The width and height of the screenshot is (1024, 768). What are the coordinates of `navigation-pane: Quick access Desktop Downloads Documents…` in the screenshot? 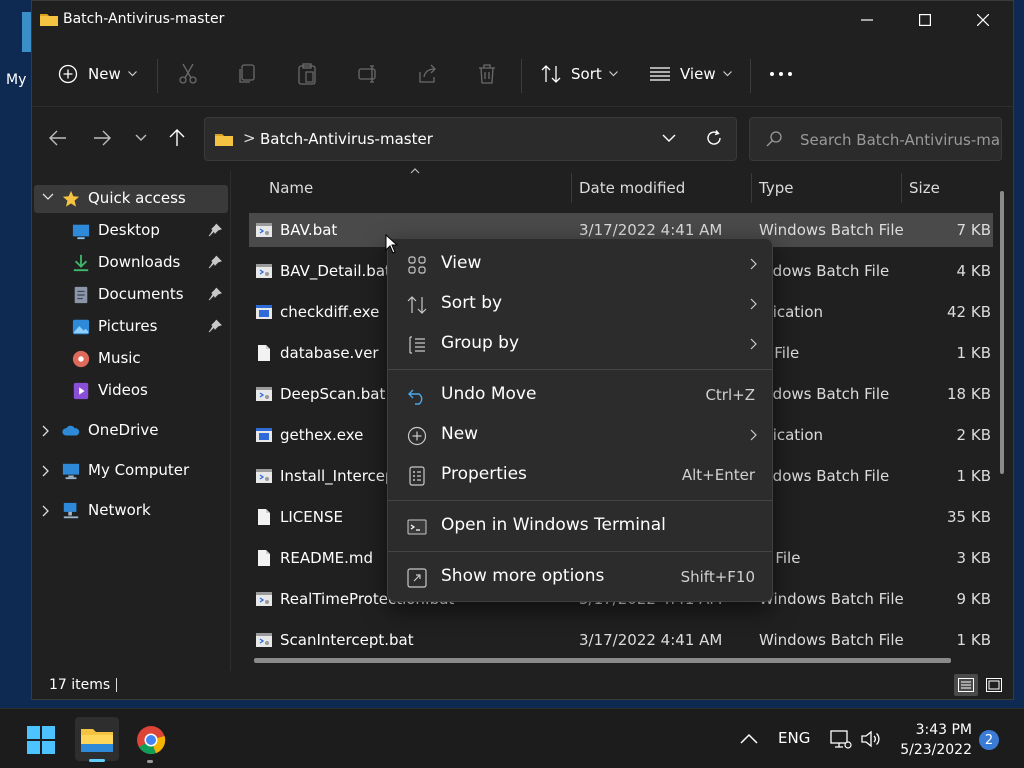 It's located at (132, 421).